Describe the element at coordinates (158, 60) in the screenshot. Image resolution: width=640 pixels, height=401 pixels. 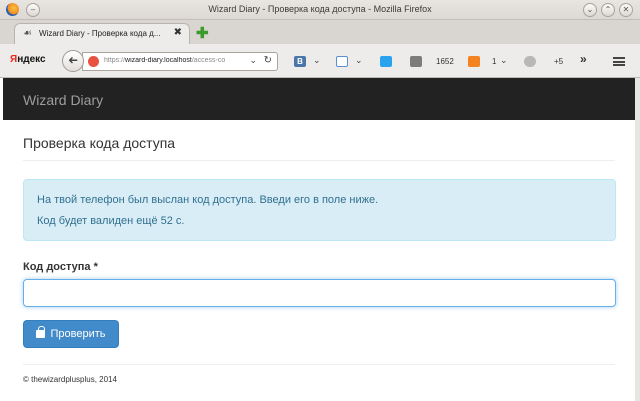
I see `url-host: wizard-diary.localhost` at that location.